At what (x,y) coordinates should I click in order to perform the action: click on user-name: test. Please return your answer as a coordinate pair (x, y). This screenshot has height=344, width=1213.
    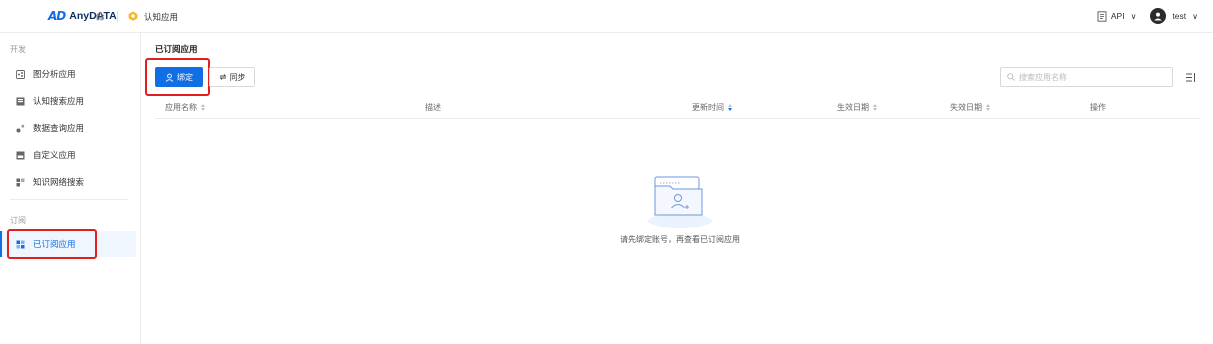
    Looking at the image, I should click on (1179, 16).